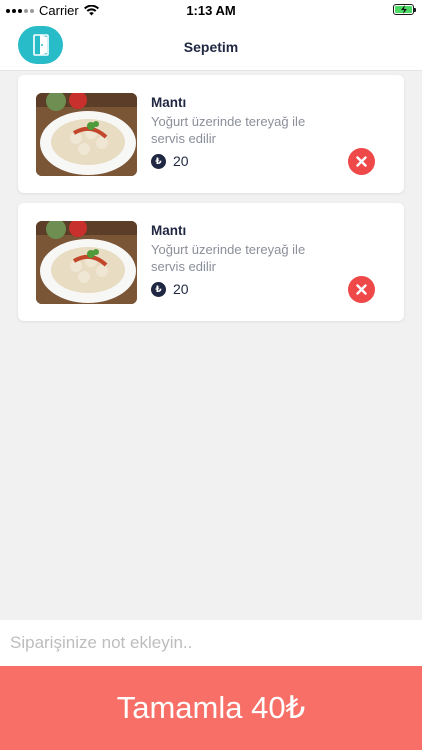 The image size is (422, 750). I want to click on status-time: 1:13 AM, so click(211, 10).